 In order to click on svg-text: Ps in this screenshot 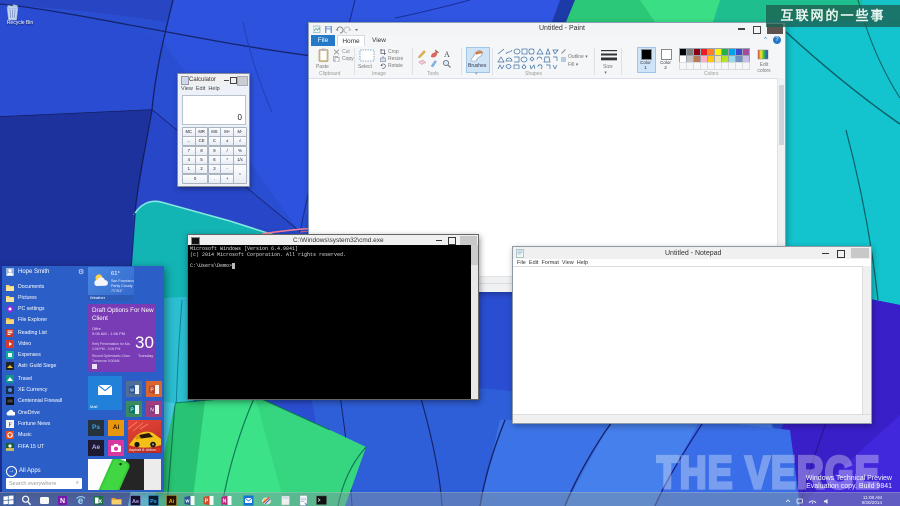, I will do `click(153, 502)`.